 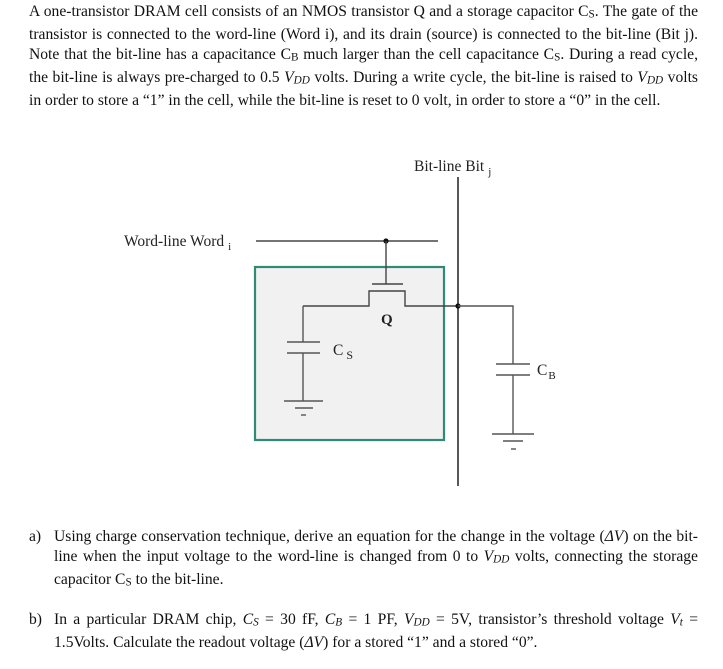 I want to click on transistor-label: Q, so click(x=387, y=320).